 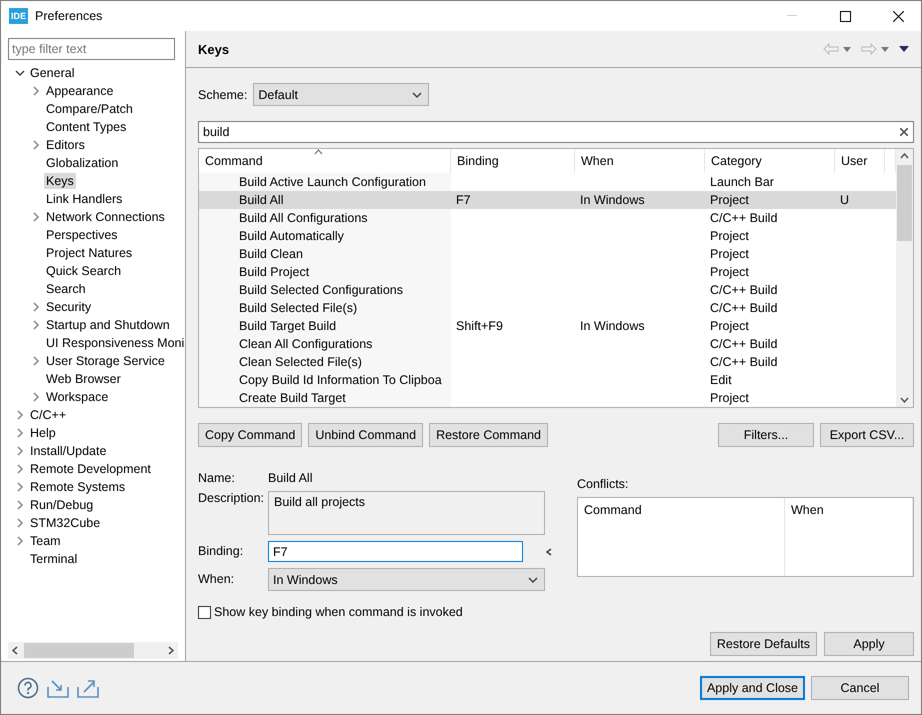 What do you see at coordinates (250, 435) in the screenshot?
I see `command-button: Copy Command` at bounding box center [250, 435].